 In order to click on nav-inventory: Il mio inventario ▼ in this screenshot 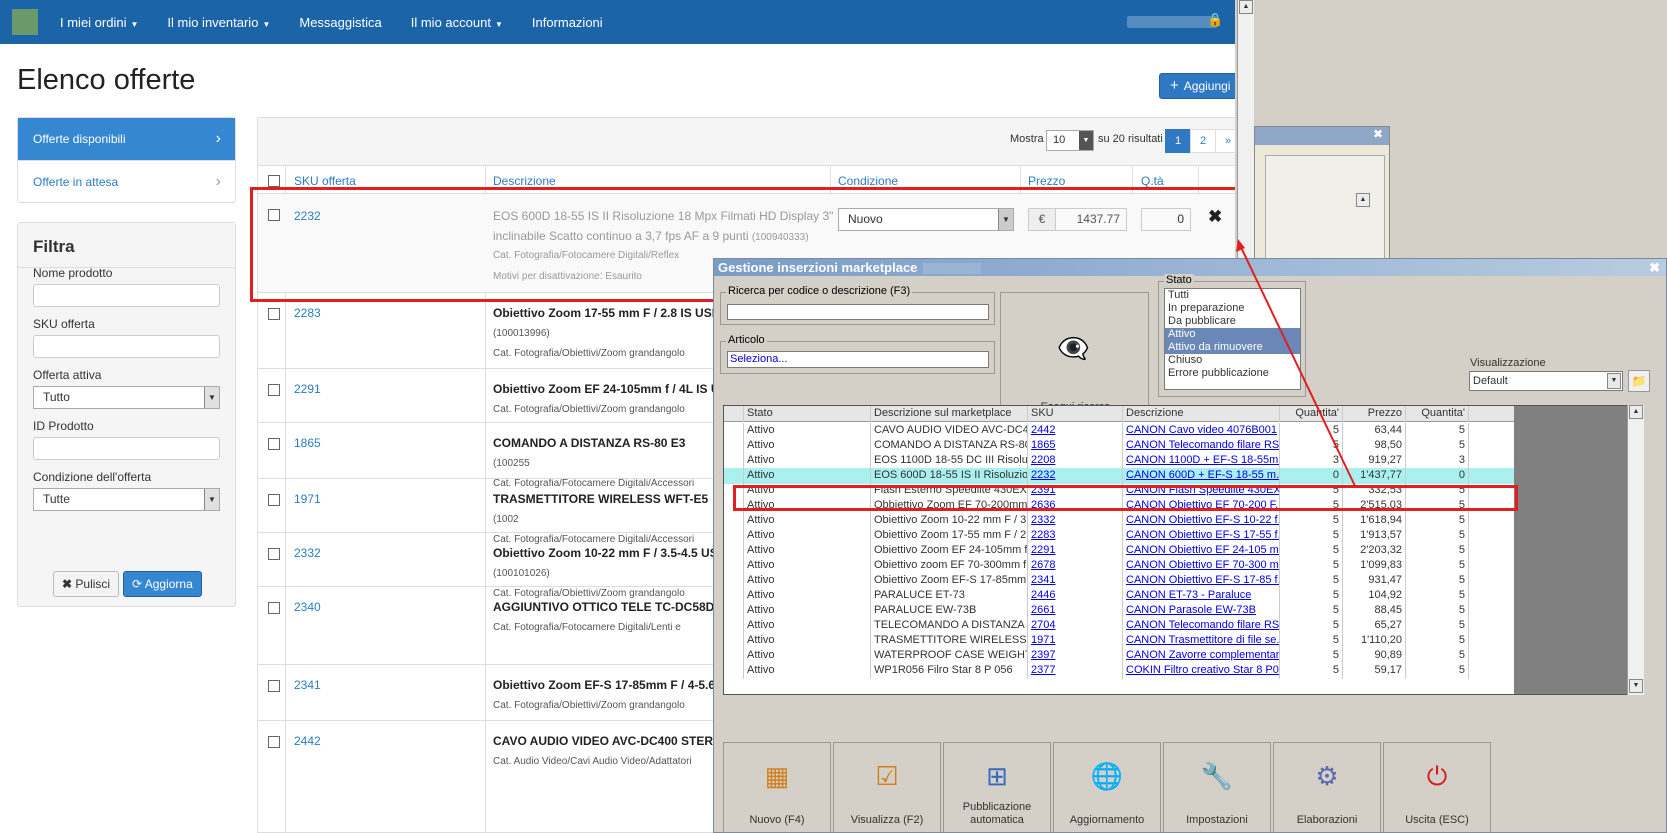, I will do `click(218, 22)`.